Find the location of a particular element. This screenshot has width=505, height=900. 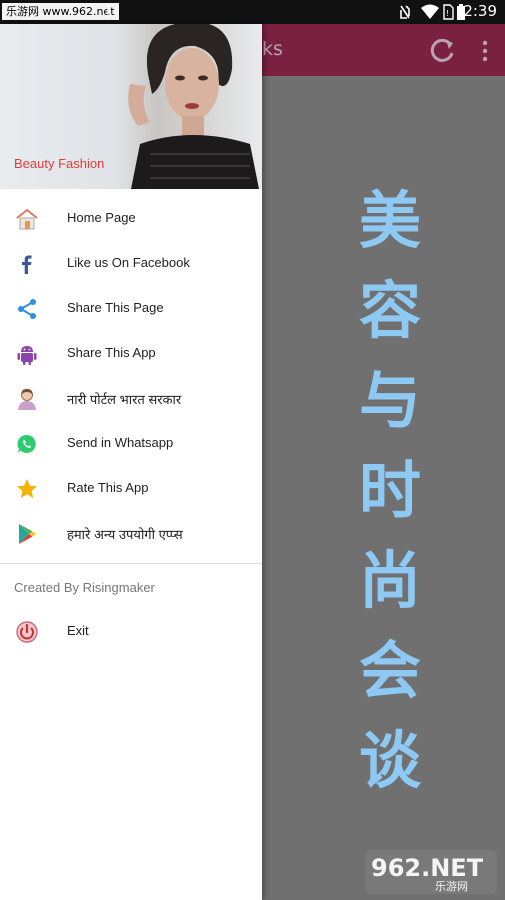

app-title: ks is located at coordinates (272, 49).